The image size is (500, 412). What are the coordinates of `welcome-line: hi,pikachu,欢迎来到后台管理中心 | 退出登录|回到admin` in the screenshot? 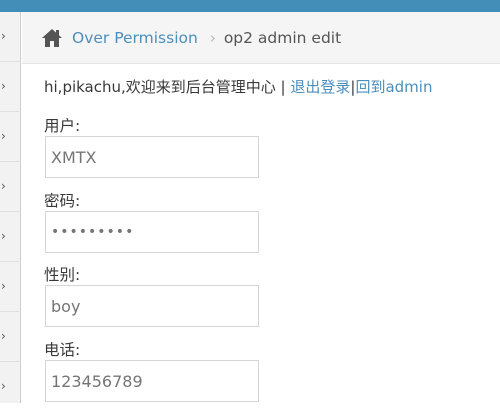 It's located at (238, 86).